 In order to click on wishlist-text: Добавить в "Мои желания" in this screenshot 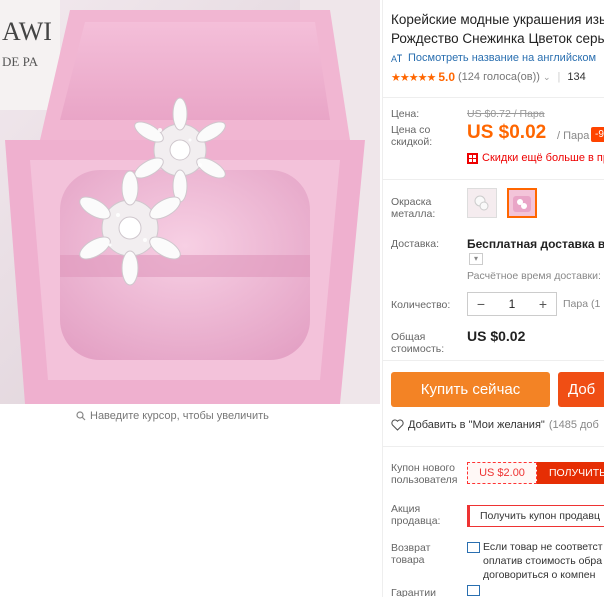, I will do `click(476, 425)`.